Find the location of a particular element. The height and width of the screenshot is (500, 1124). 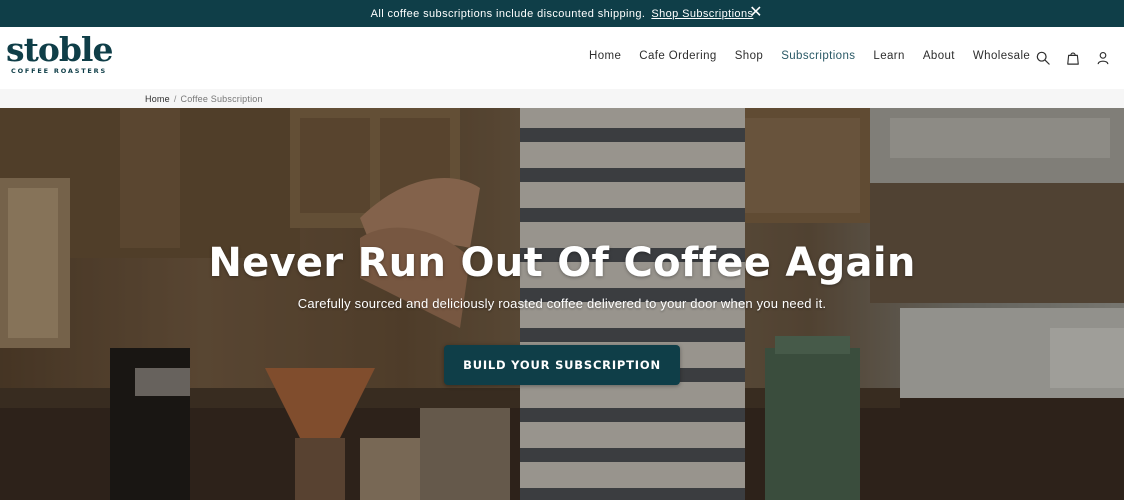

breadcrumb-current: Coffee Subscription is located at coordinates (221, 98).